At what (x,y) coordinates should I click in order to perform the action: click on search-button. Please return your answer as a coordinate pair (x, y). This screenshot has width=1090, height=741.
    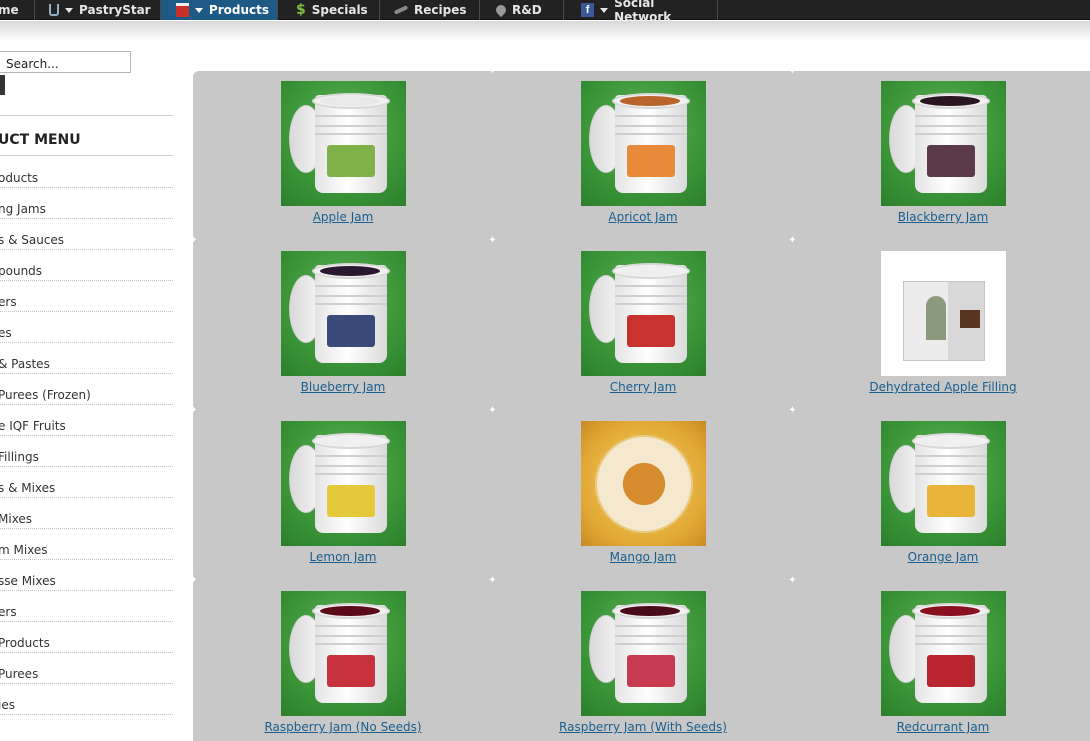
    Looking at the image, I should click on (2, 85).